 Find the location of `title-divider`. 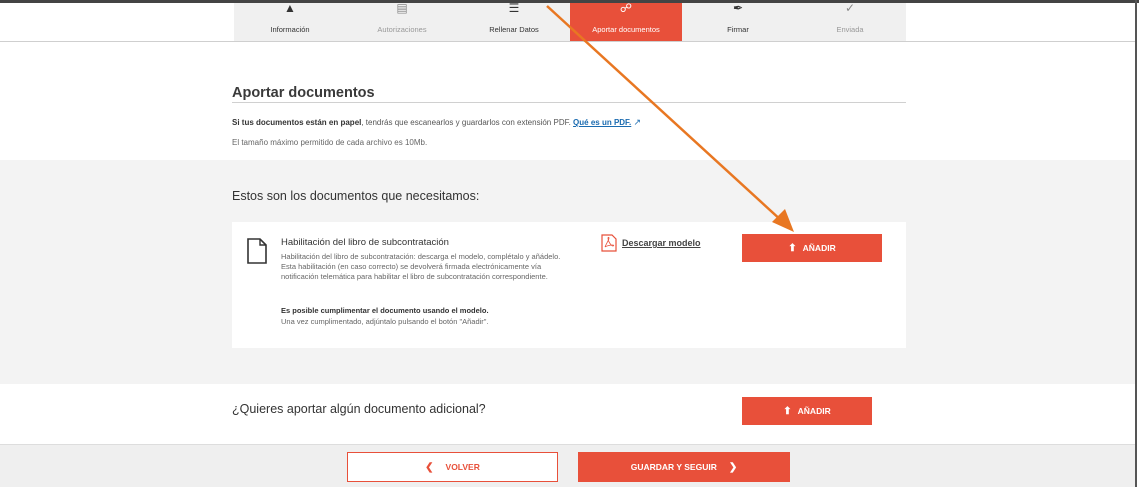

title-divider is located at coordinates (569, 102).